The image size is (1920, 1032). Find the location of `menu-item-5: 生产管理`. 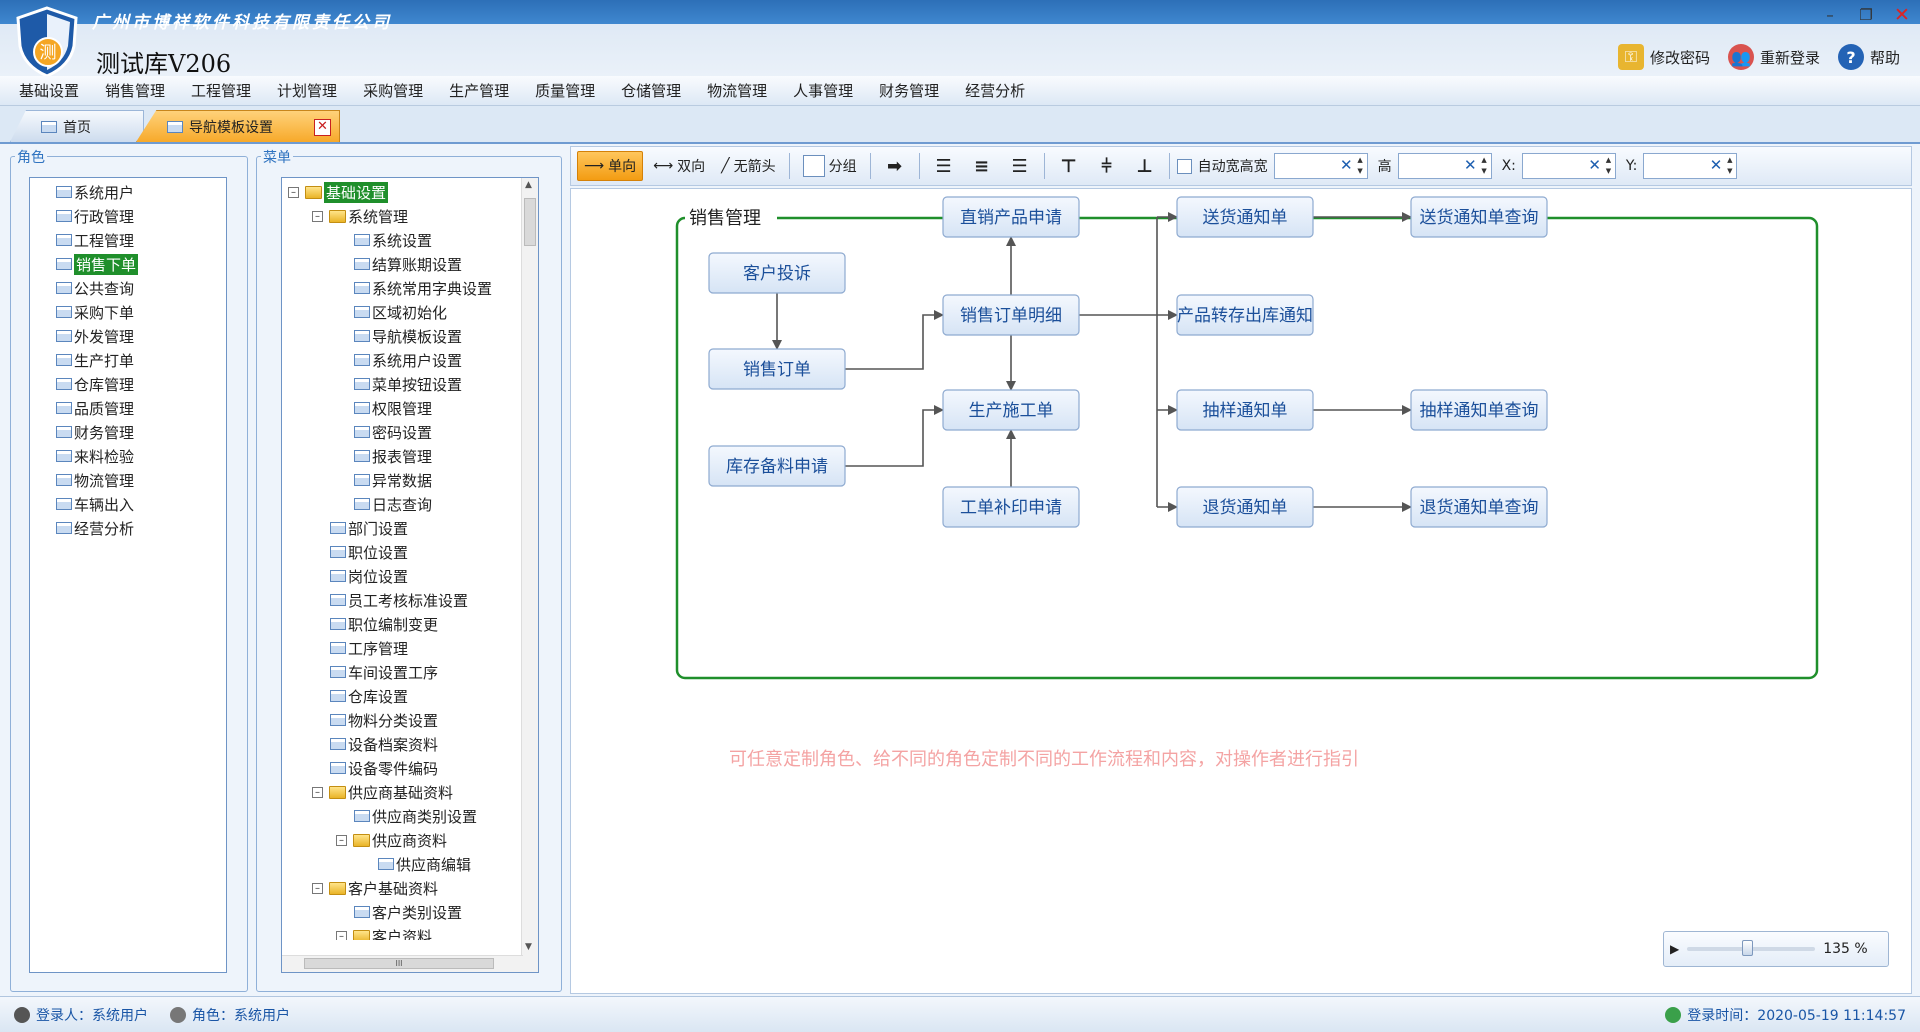

menu-item-5: 生产管理 is located at coordinates (479, 90).